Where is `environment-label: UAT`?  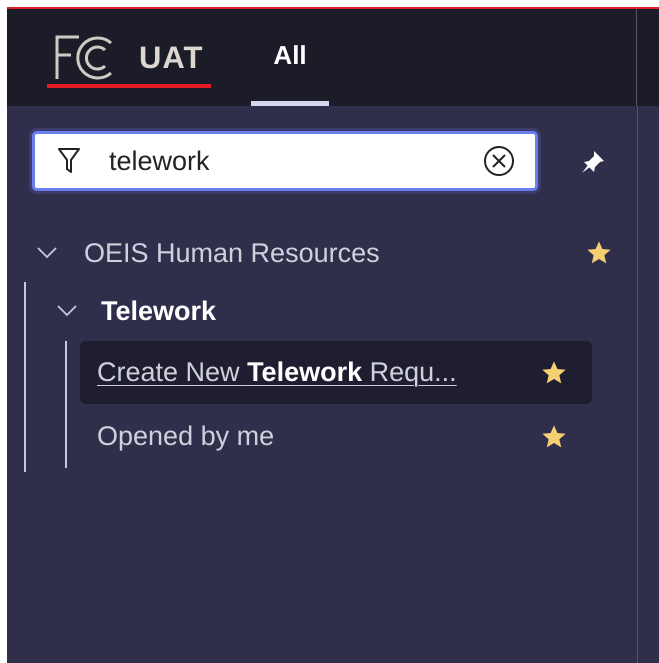
environment-label: UAT is located at coordinates (171, 58).